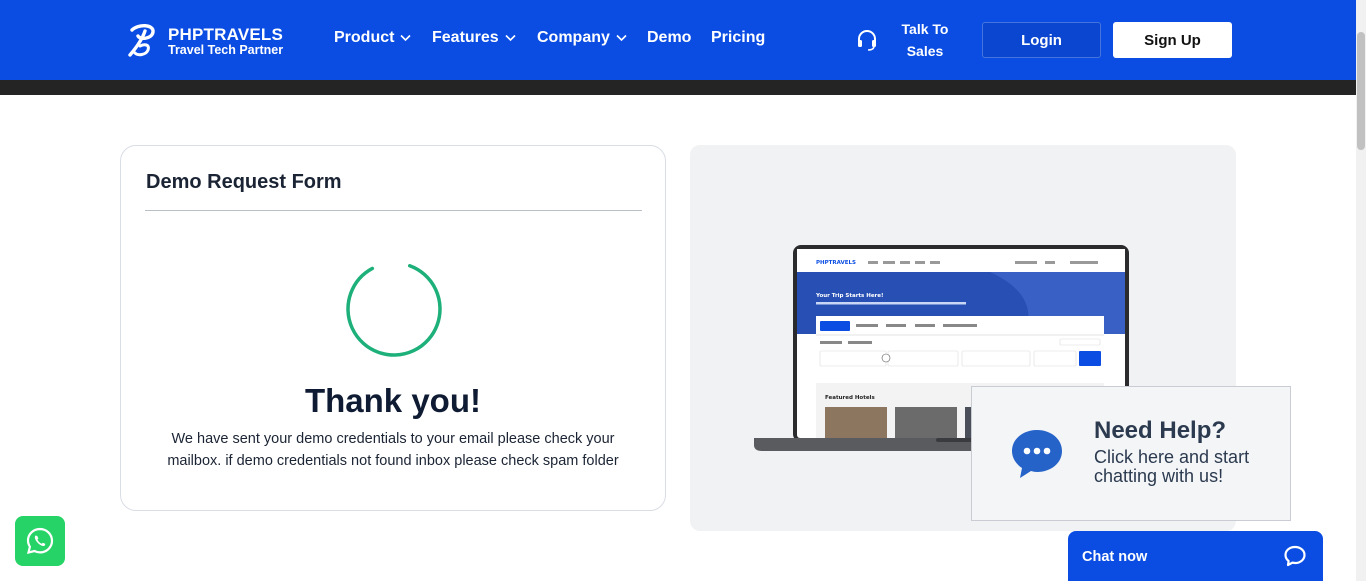 Image resolution: width=1366 pixels, height=581 pixels. What do you see at coordinates (465, 37) in the screenshot?
I see `nav-features-label: Features` at bounding box center [465, 37].